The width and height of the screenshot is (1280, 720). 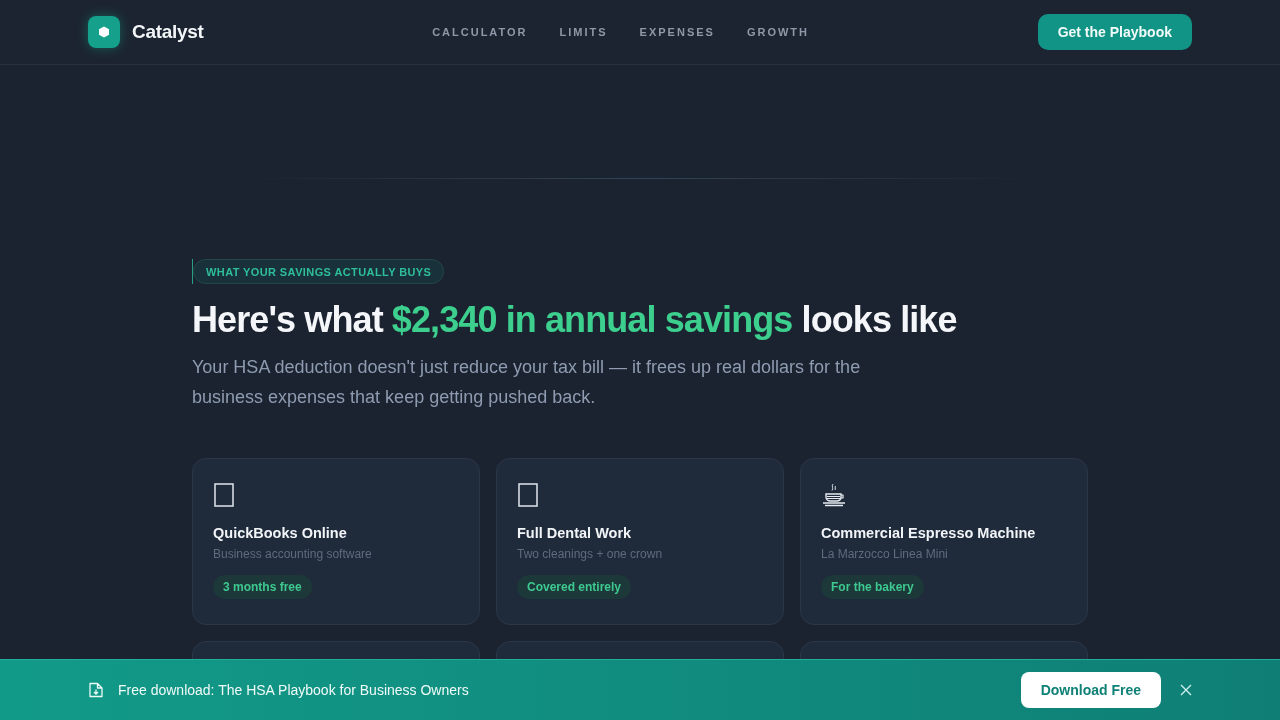 What do you see at coordinates (168, 32) in the screenshot?
I see `brand-name: Catalyst` at bounding box center [168, 32].